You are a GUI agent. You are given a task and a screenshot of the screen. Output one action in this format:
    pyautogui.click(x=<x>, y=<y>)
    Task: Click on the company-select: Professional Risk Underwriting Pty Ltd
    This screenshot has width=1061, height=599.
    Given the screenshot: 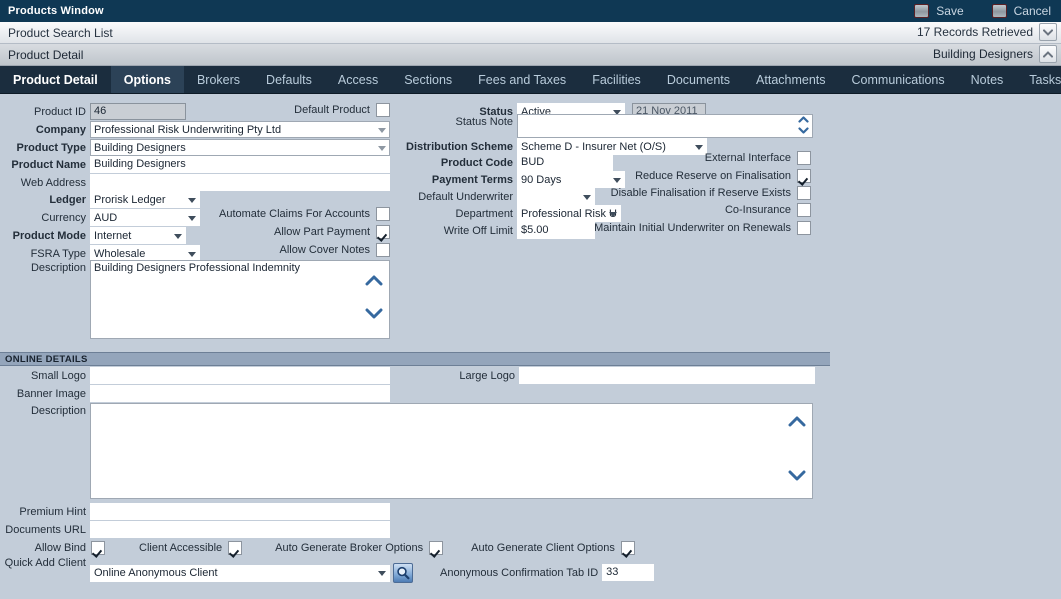 What is the action you would take?
    pyautogui.click(x=240, y=129)
    